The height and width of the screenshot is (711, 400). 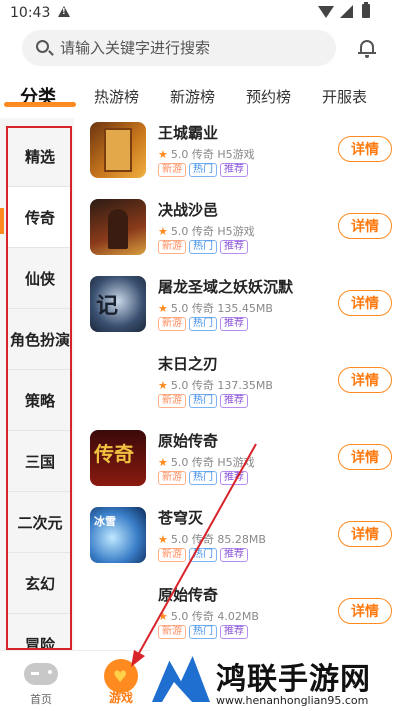 I want to click on game-icon: 冰雪, so click(x=118, y=535).